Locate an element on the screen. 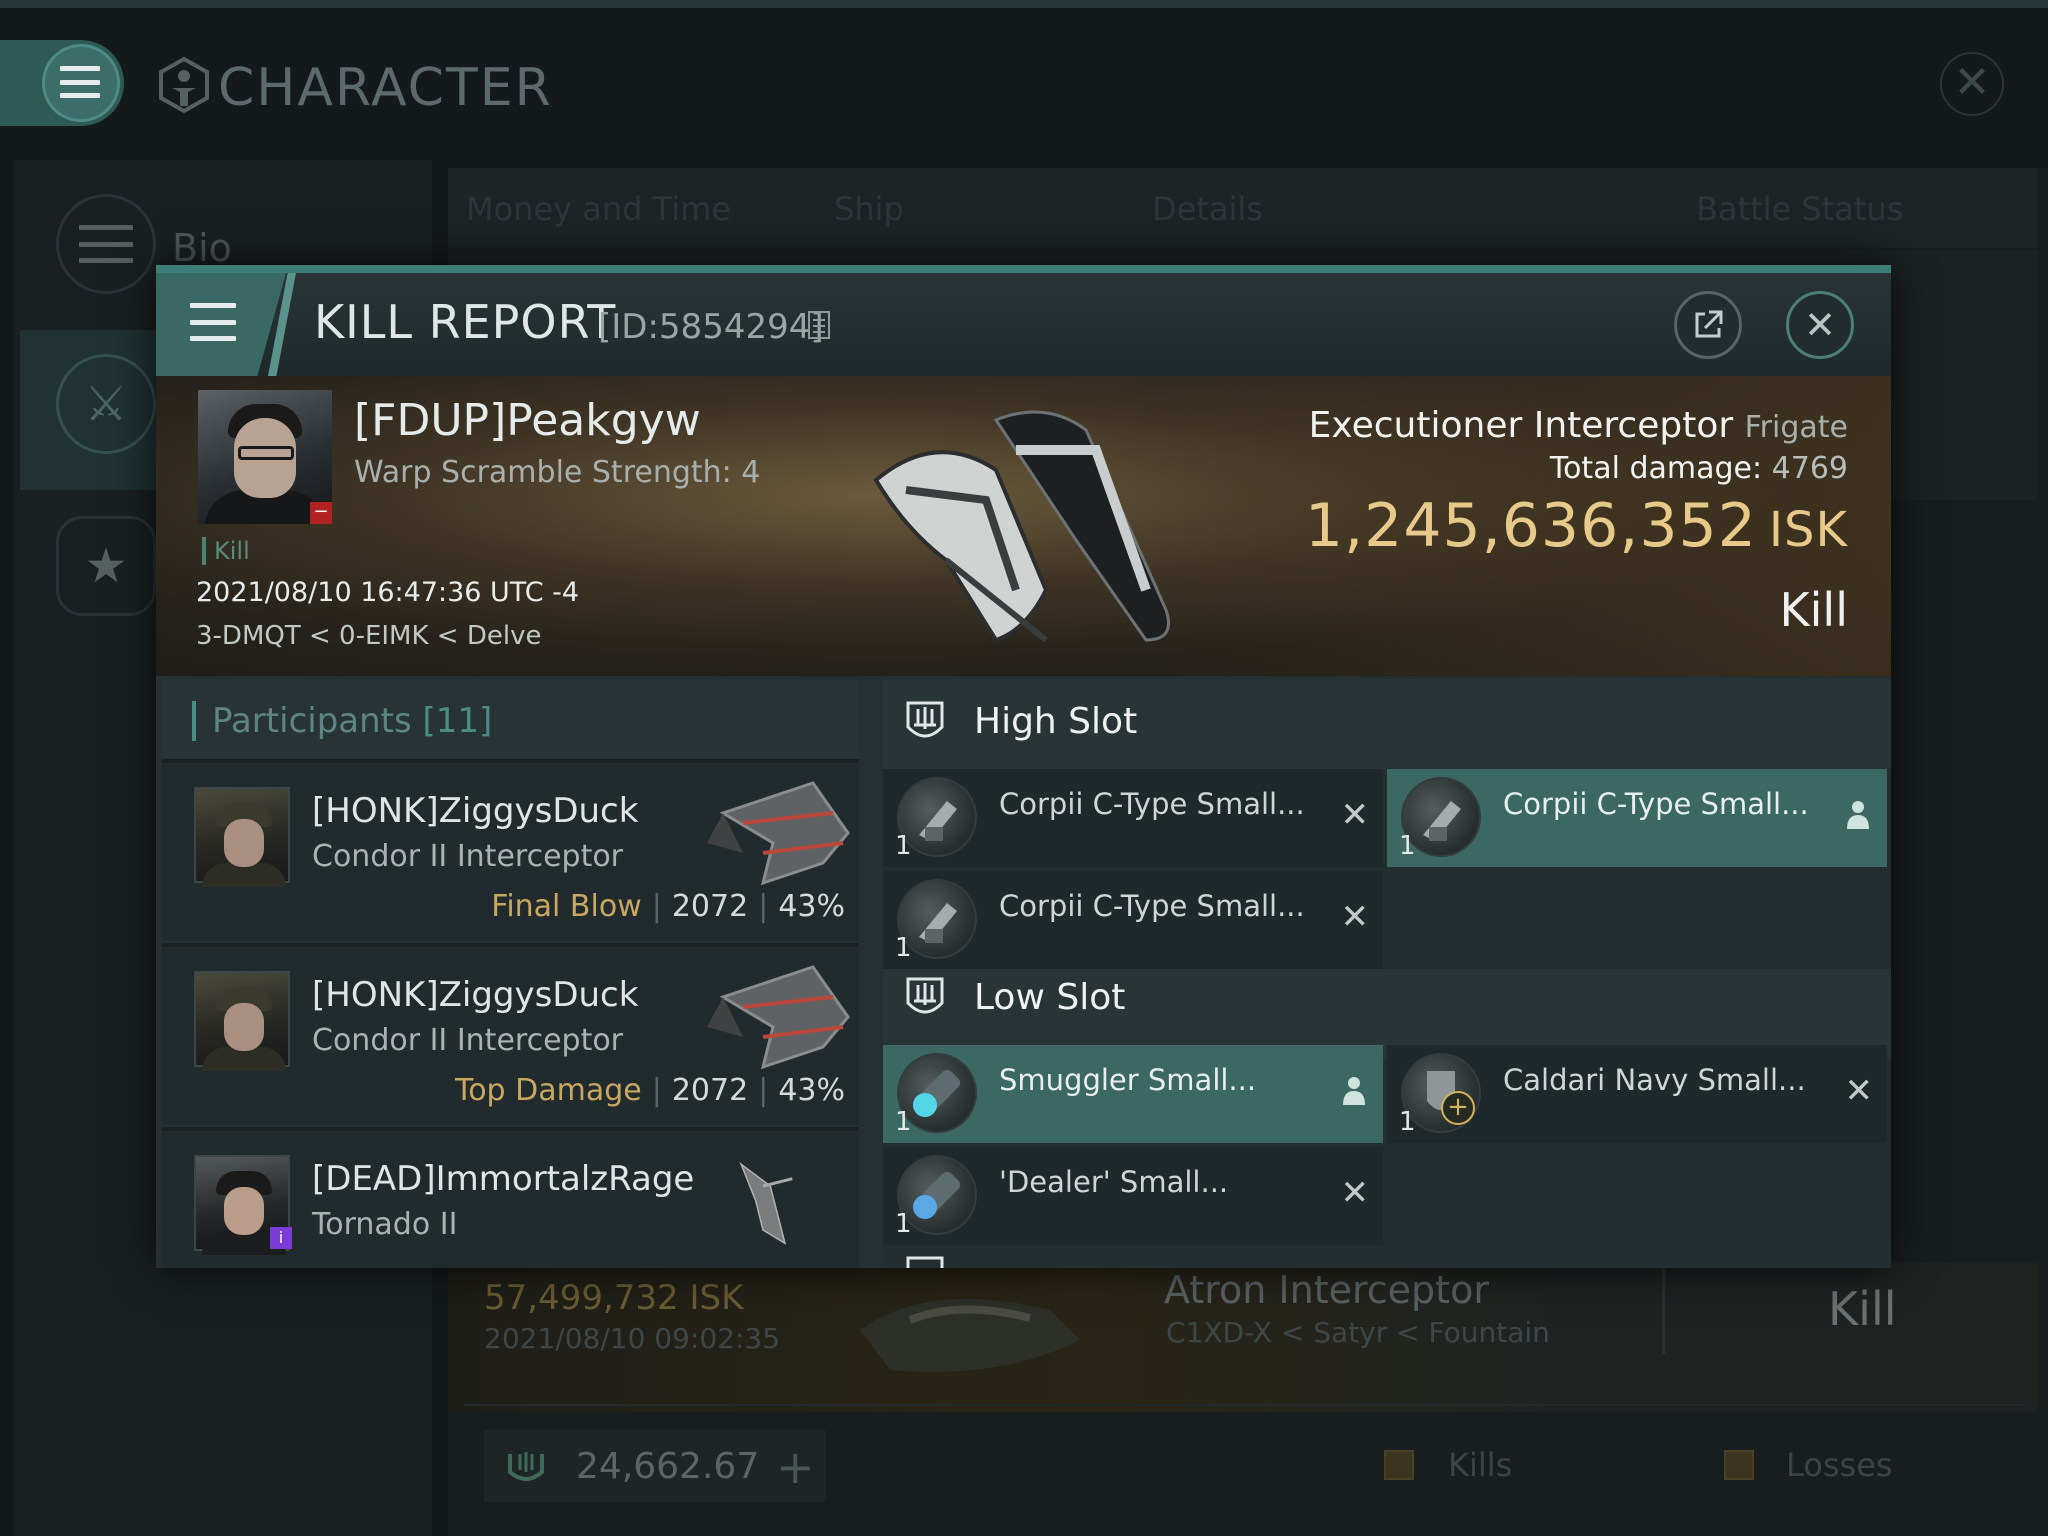  row-ship-name: Atron Interceptor is located at coordinates (1326, 1290).